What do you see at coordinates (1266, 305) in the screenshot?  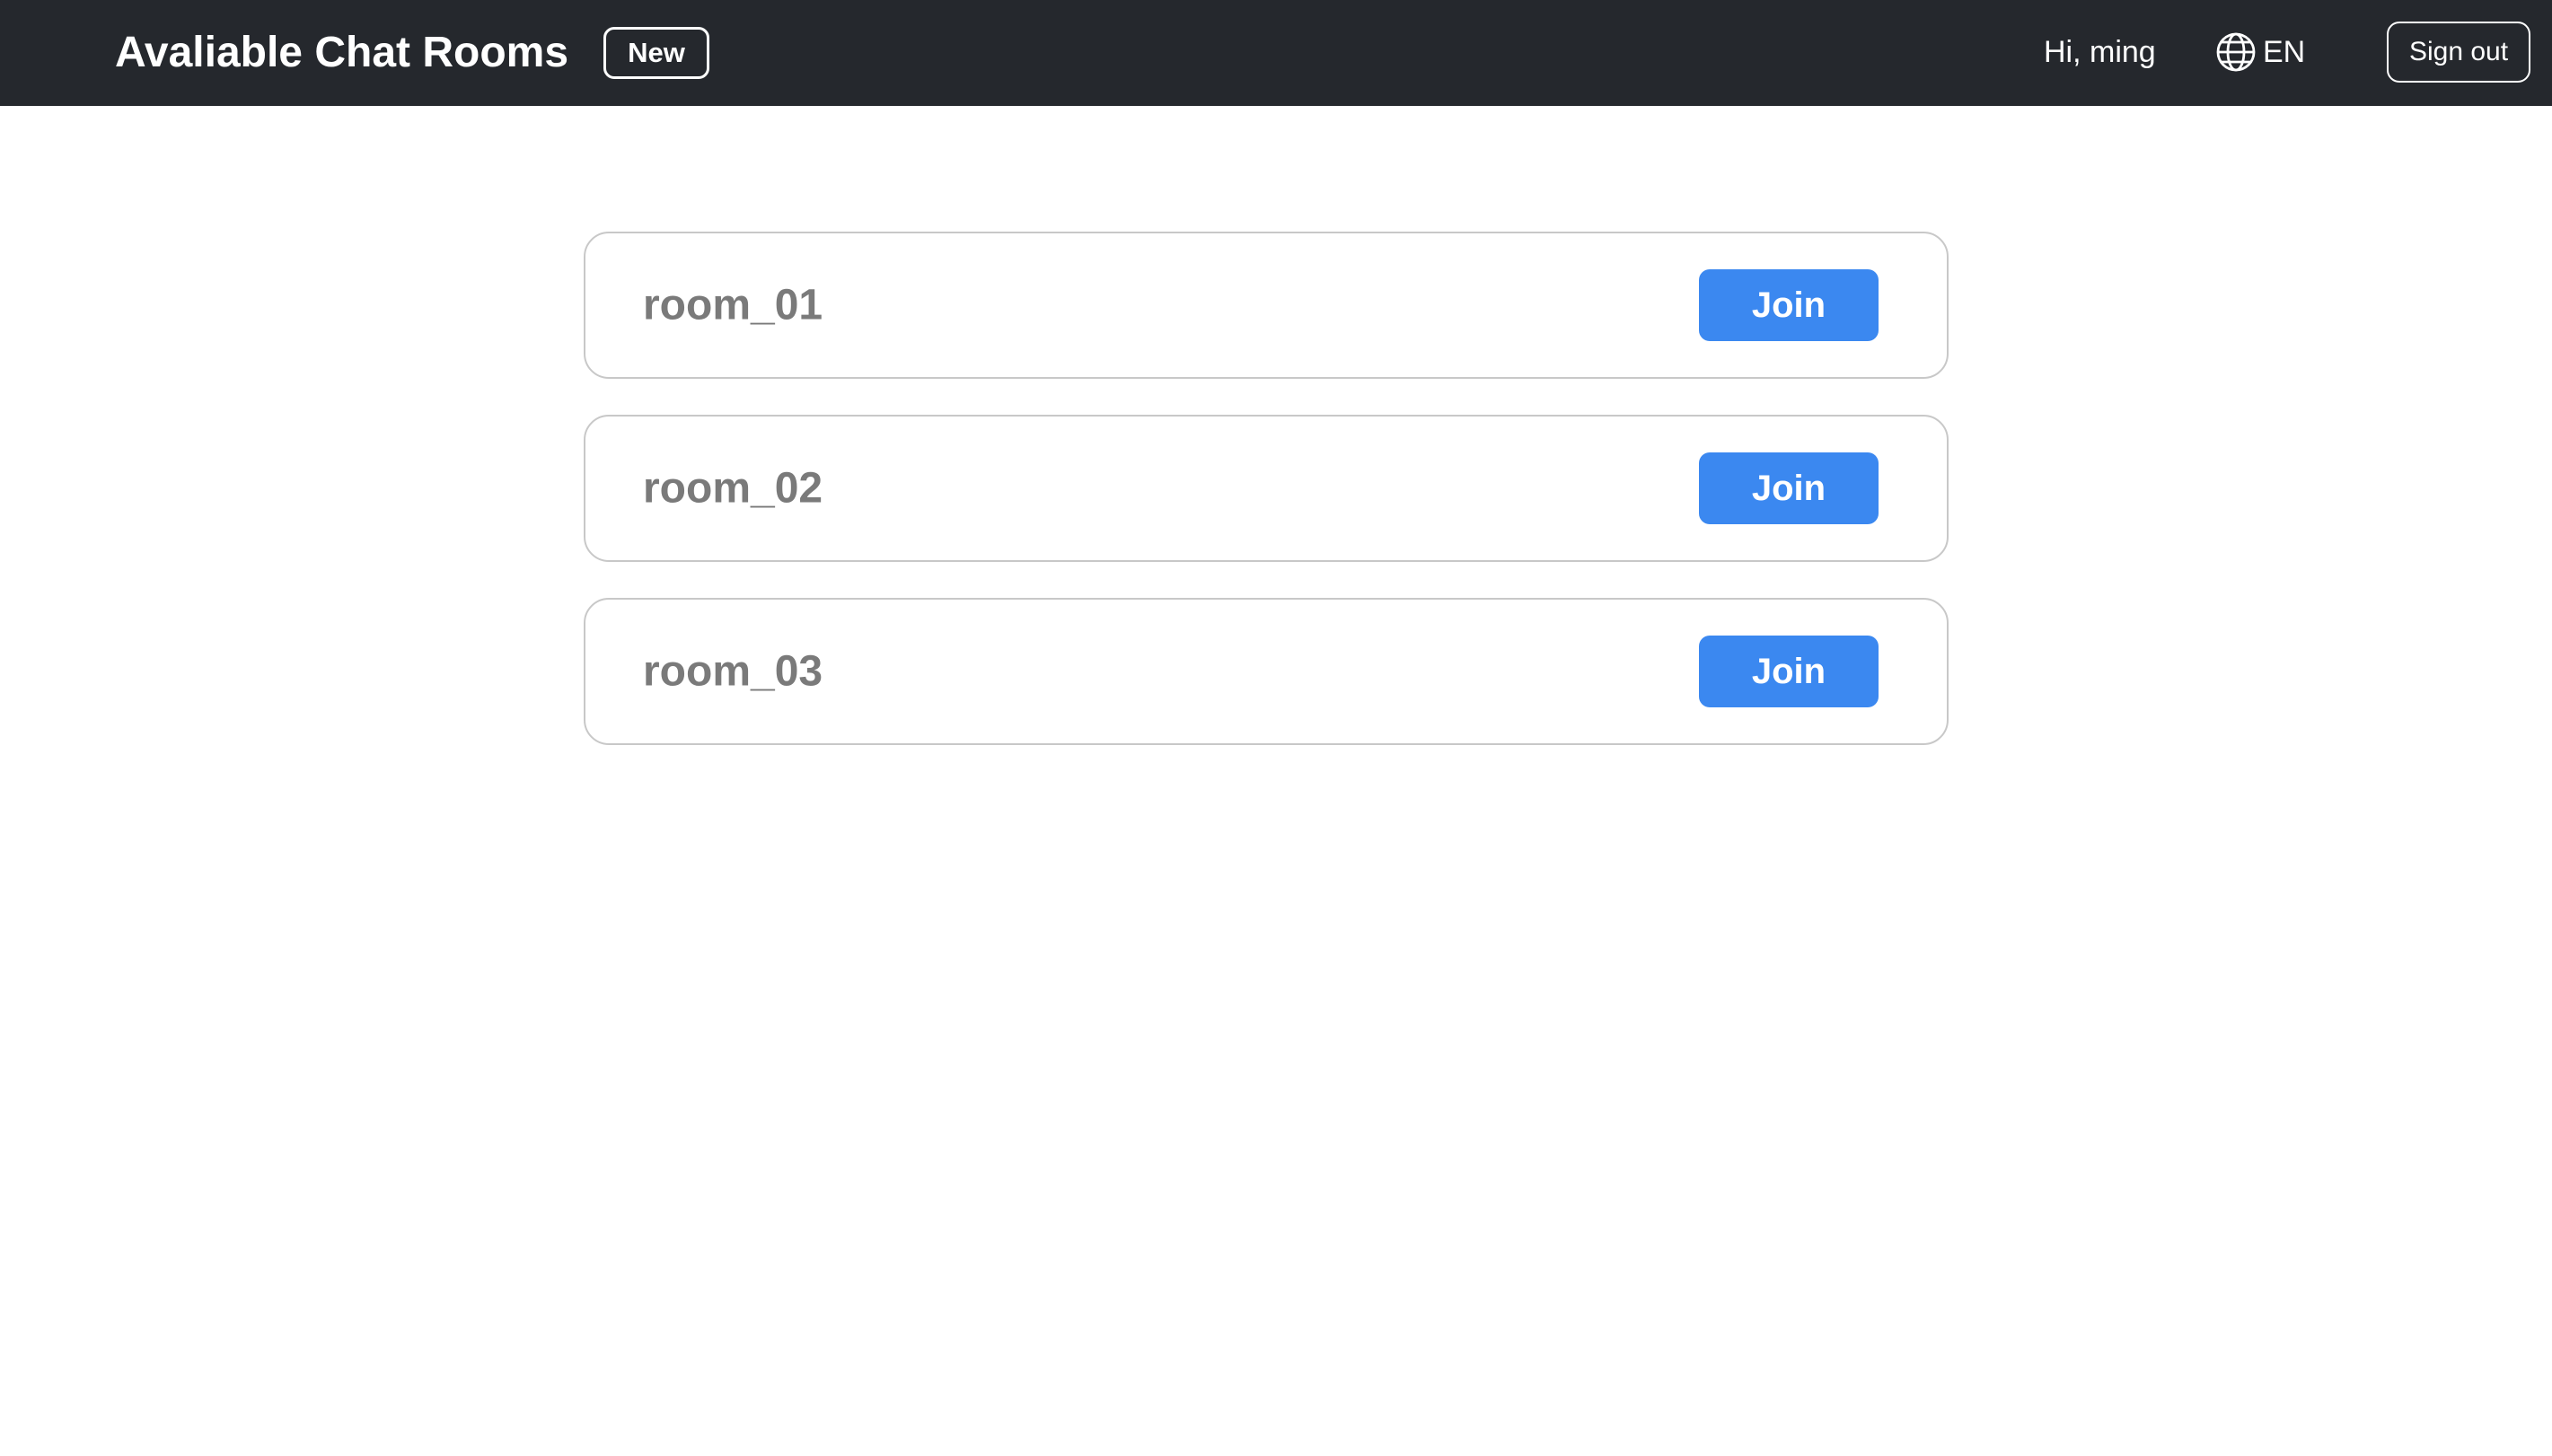 I see `room-card: room_01 Join` at bounding box center [1266, 305].